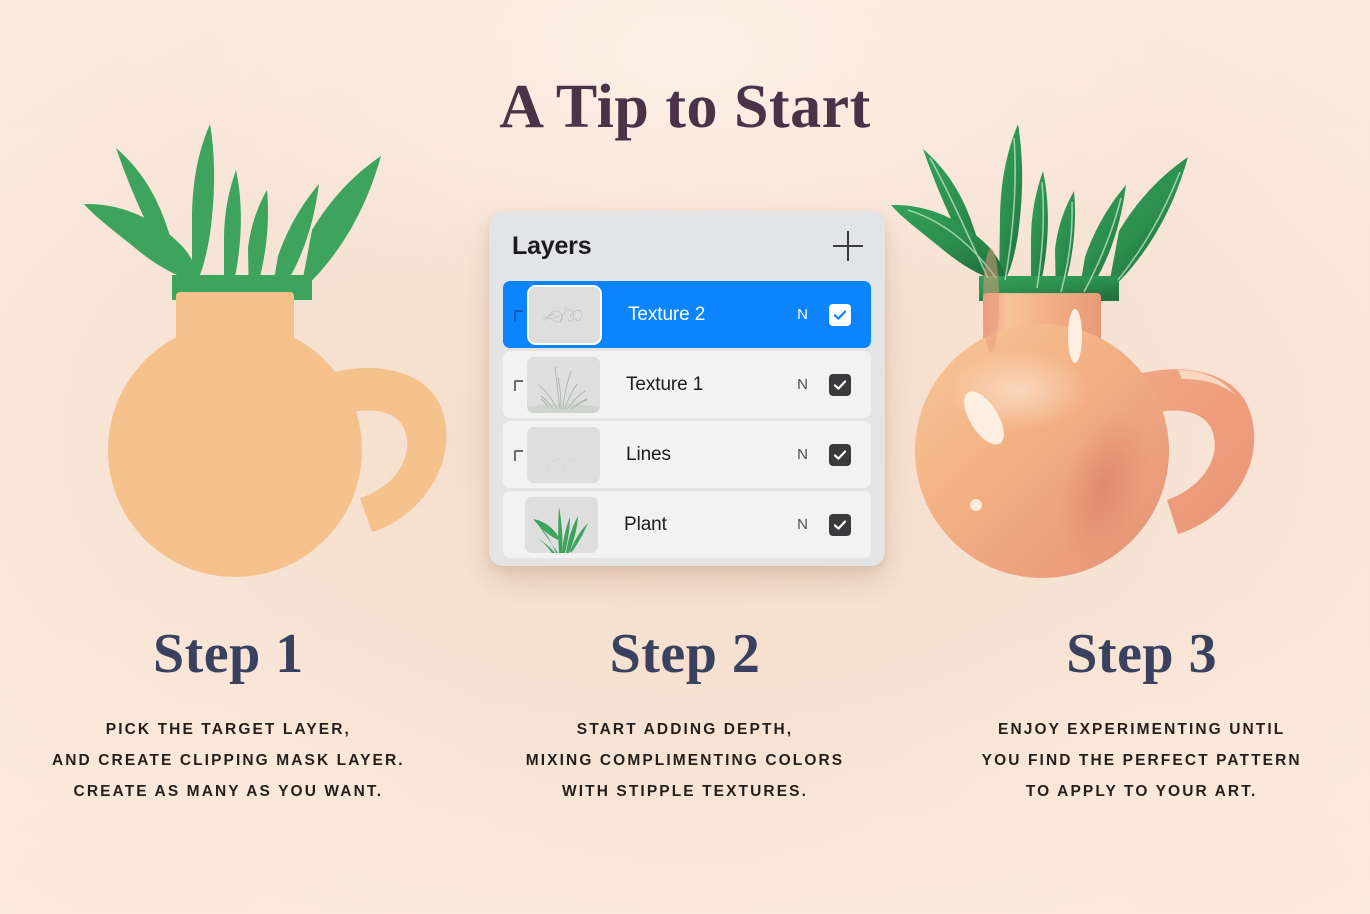 The height and width of the screenshot is (914, 1370). Describe the element at coordinates (802, 524) in the screenshot. I see `blend-mode-plant: N` at that location.